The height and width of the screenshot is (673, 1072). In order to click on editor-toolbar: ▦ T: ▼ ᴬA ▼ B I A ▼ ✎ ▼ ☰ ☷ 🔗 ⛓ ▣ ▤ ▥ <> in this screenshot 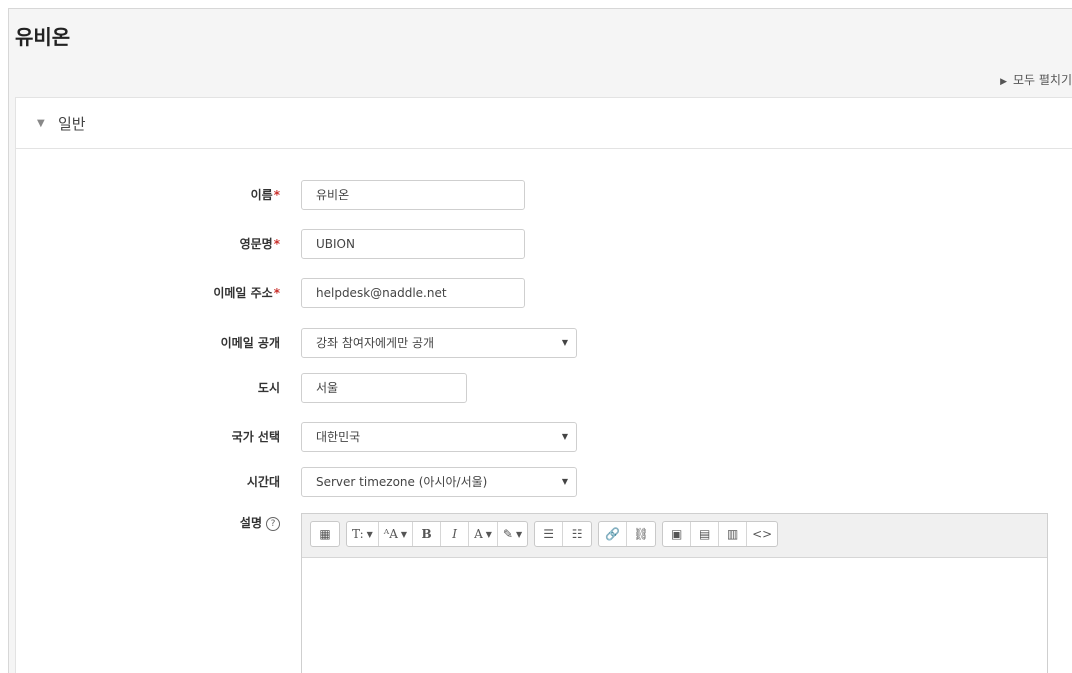, I will do `click(674, 536)`.